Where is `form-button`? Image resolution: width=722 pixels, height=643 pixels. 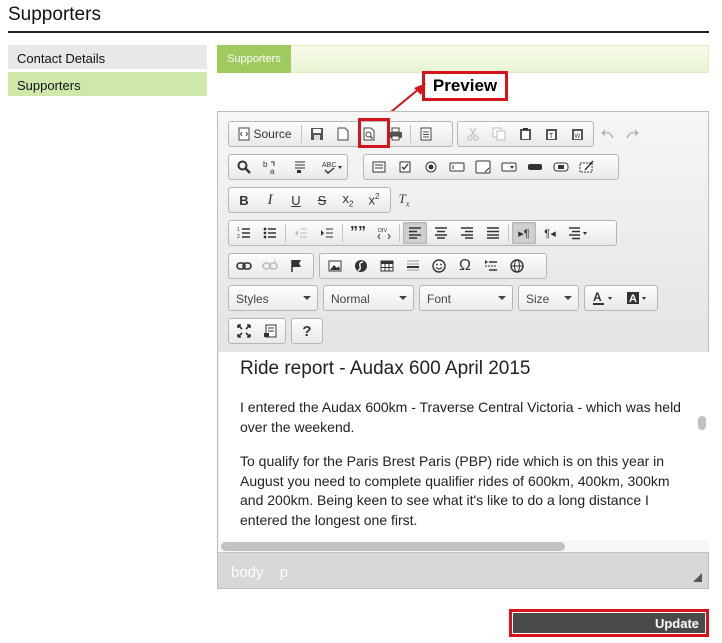
form-button is located at coordinates (379, 167).